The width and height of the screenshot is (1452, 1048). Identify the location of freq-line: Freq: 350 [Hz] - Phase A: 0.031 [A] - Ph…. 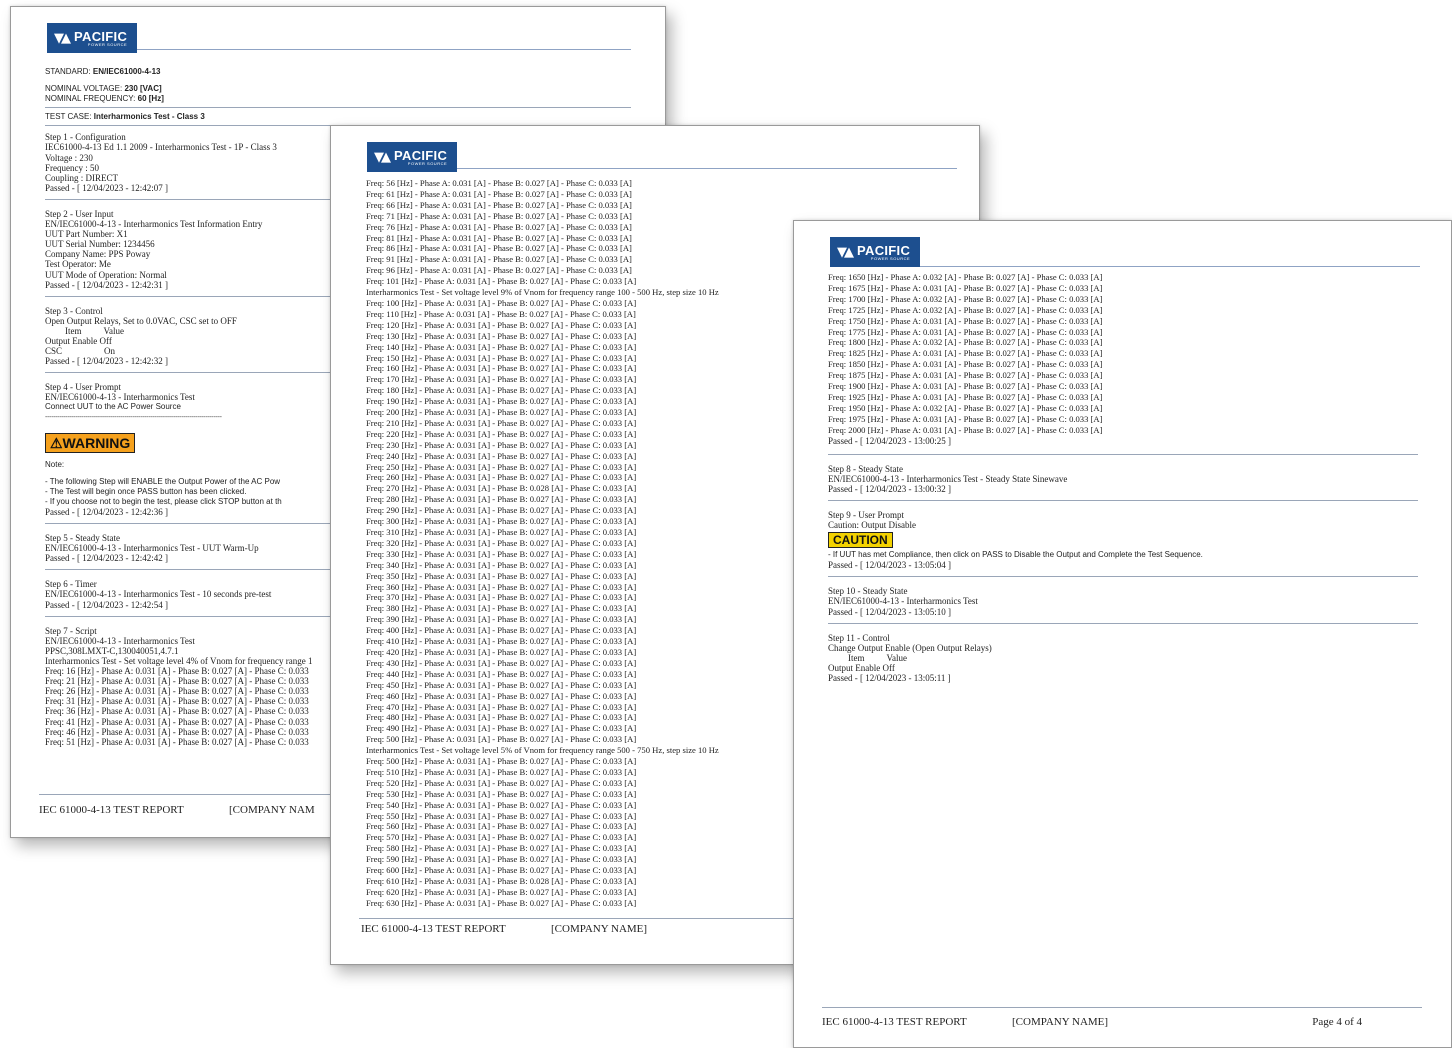
(501, 575).